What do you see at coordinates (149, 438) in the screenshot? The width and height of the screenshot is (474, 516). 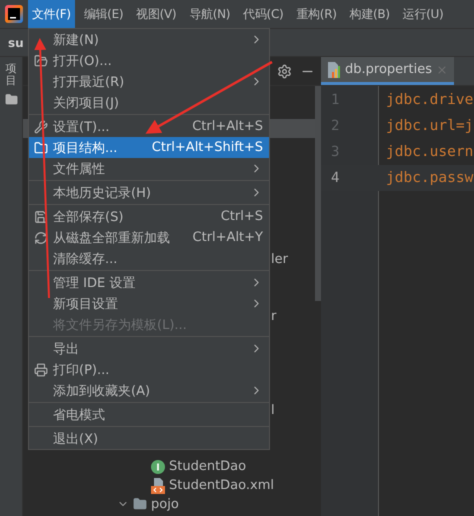 I see `menu-item: 退出(X)` at bounding box center [149, 438].